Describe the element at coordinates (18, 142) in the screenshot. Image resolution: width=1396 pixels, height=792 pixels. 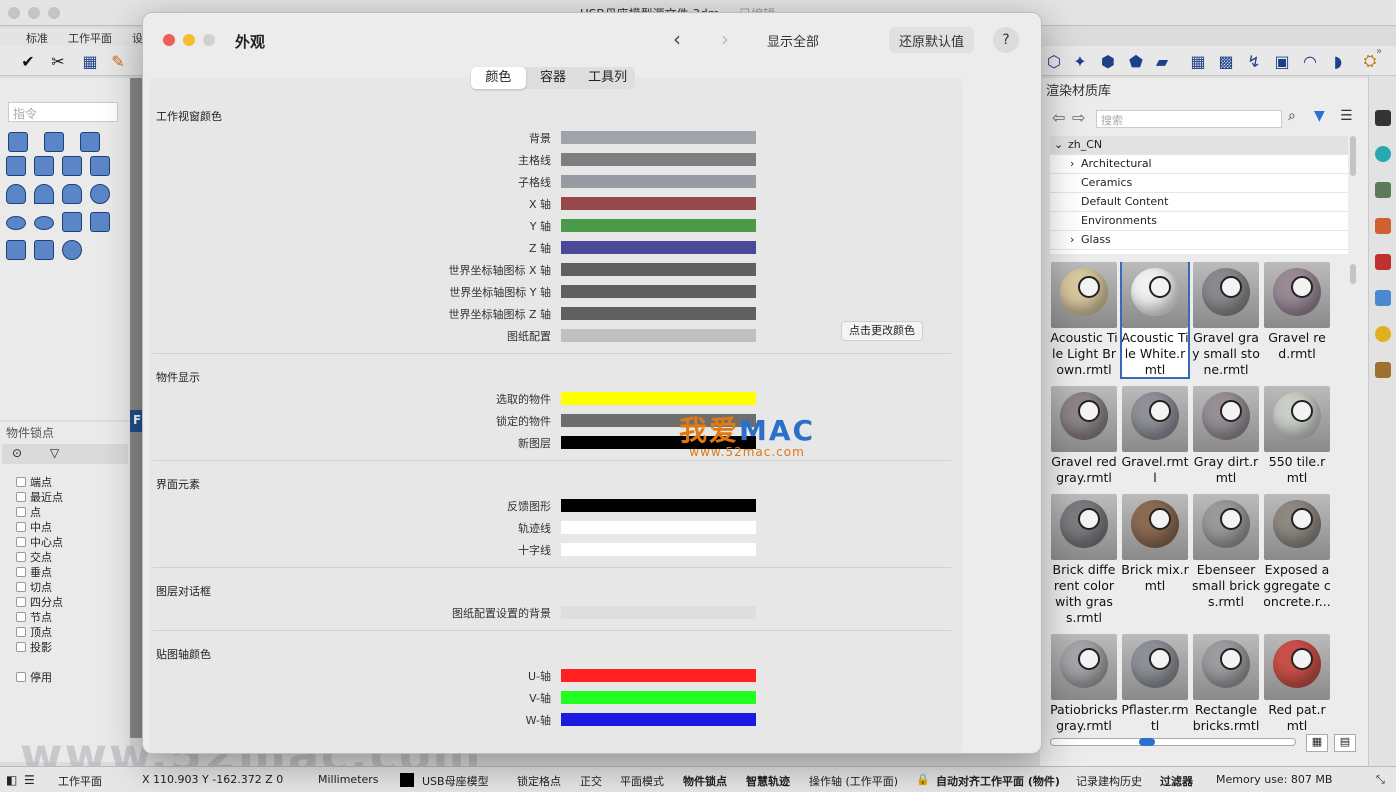
I see `surface-tool-icon` at that location.